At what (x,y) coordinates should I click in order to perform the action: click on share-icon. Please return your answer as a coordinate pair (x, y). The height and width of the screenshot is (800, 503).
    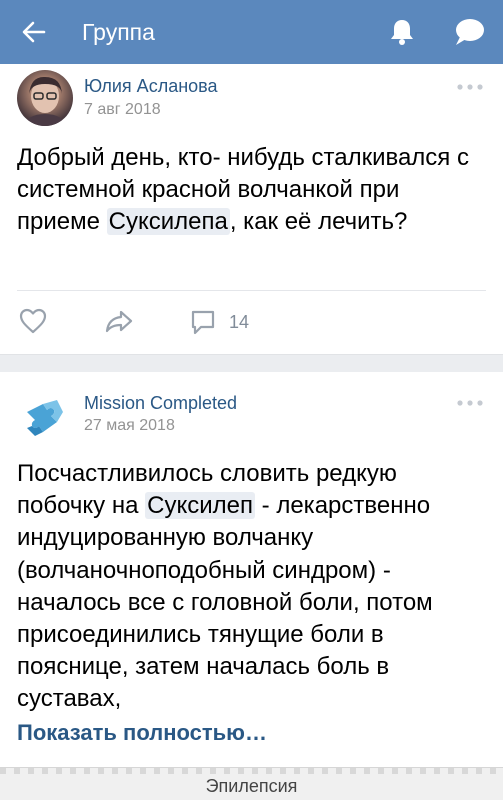
    Looking at the image, I should click on (119, 321).